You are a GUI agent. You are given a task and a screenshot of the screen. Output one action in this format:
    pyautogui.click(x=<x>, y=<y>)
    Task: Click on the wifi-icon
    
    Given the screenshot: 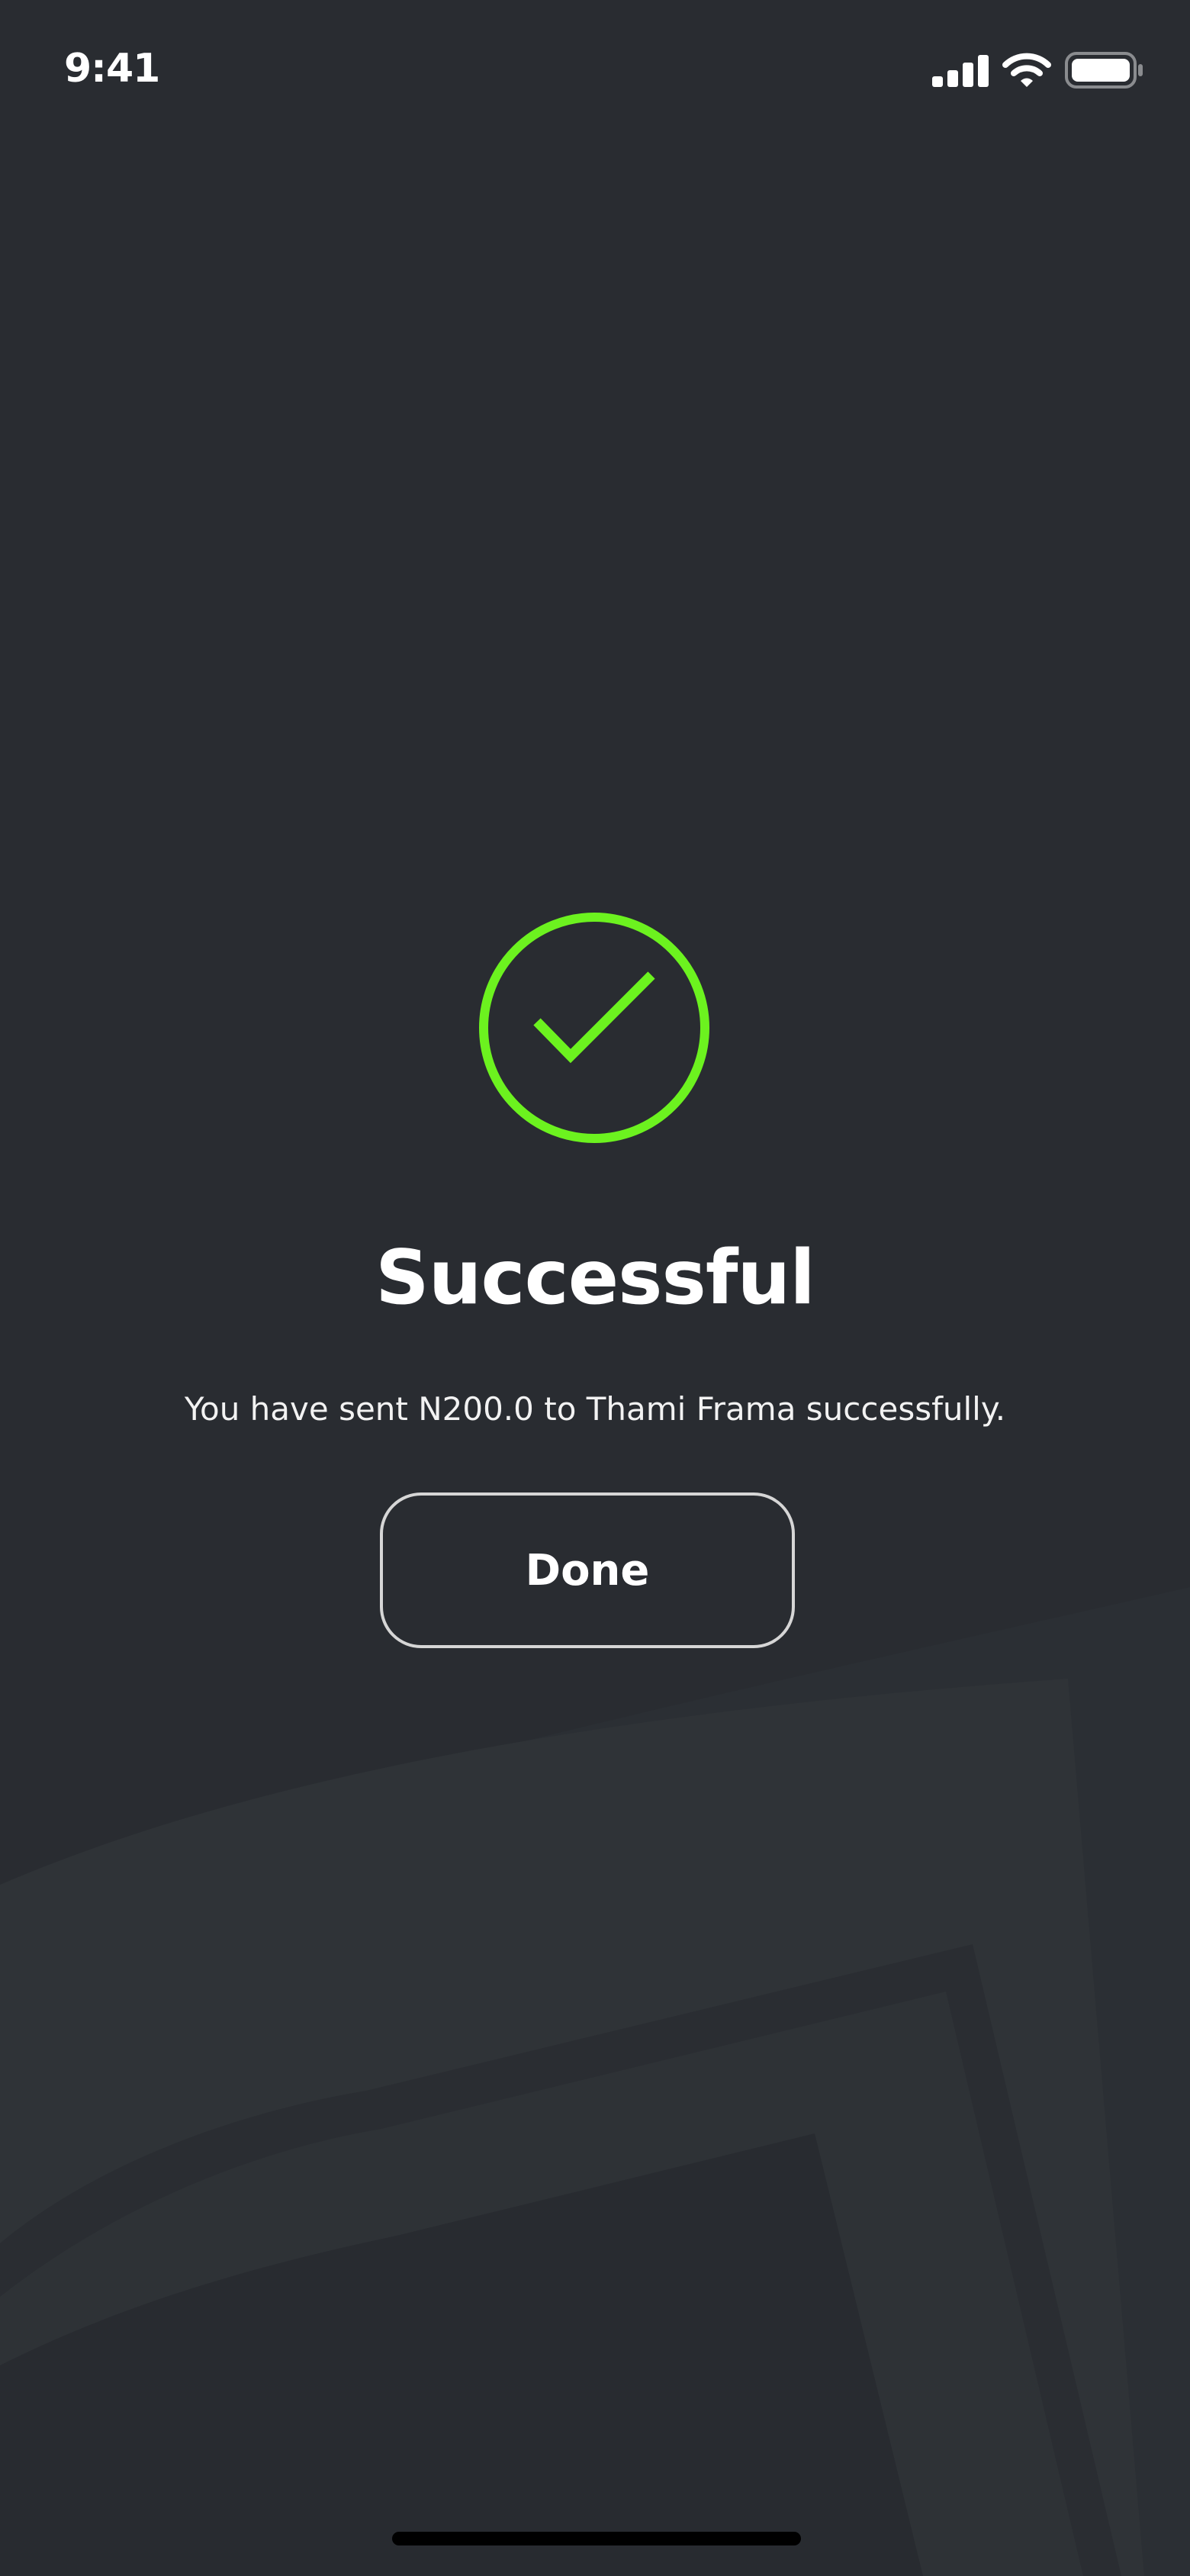 What is the action you would take?
    pyautogui.click(x=1026, y=70)
    